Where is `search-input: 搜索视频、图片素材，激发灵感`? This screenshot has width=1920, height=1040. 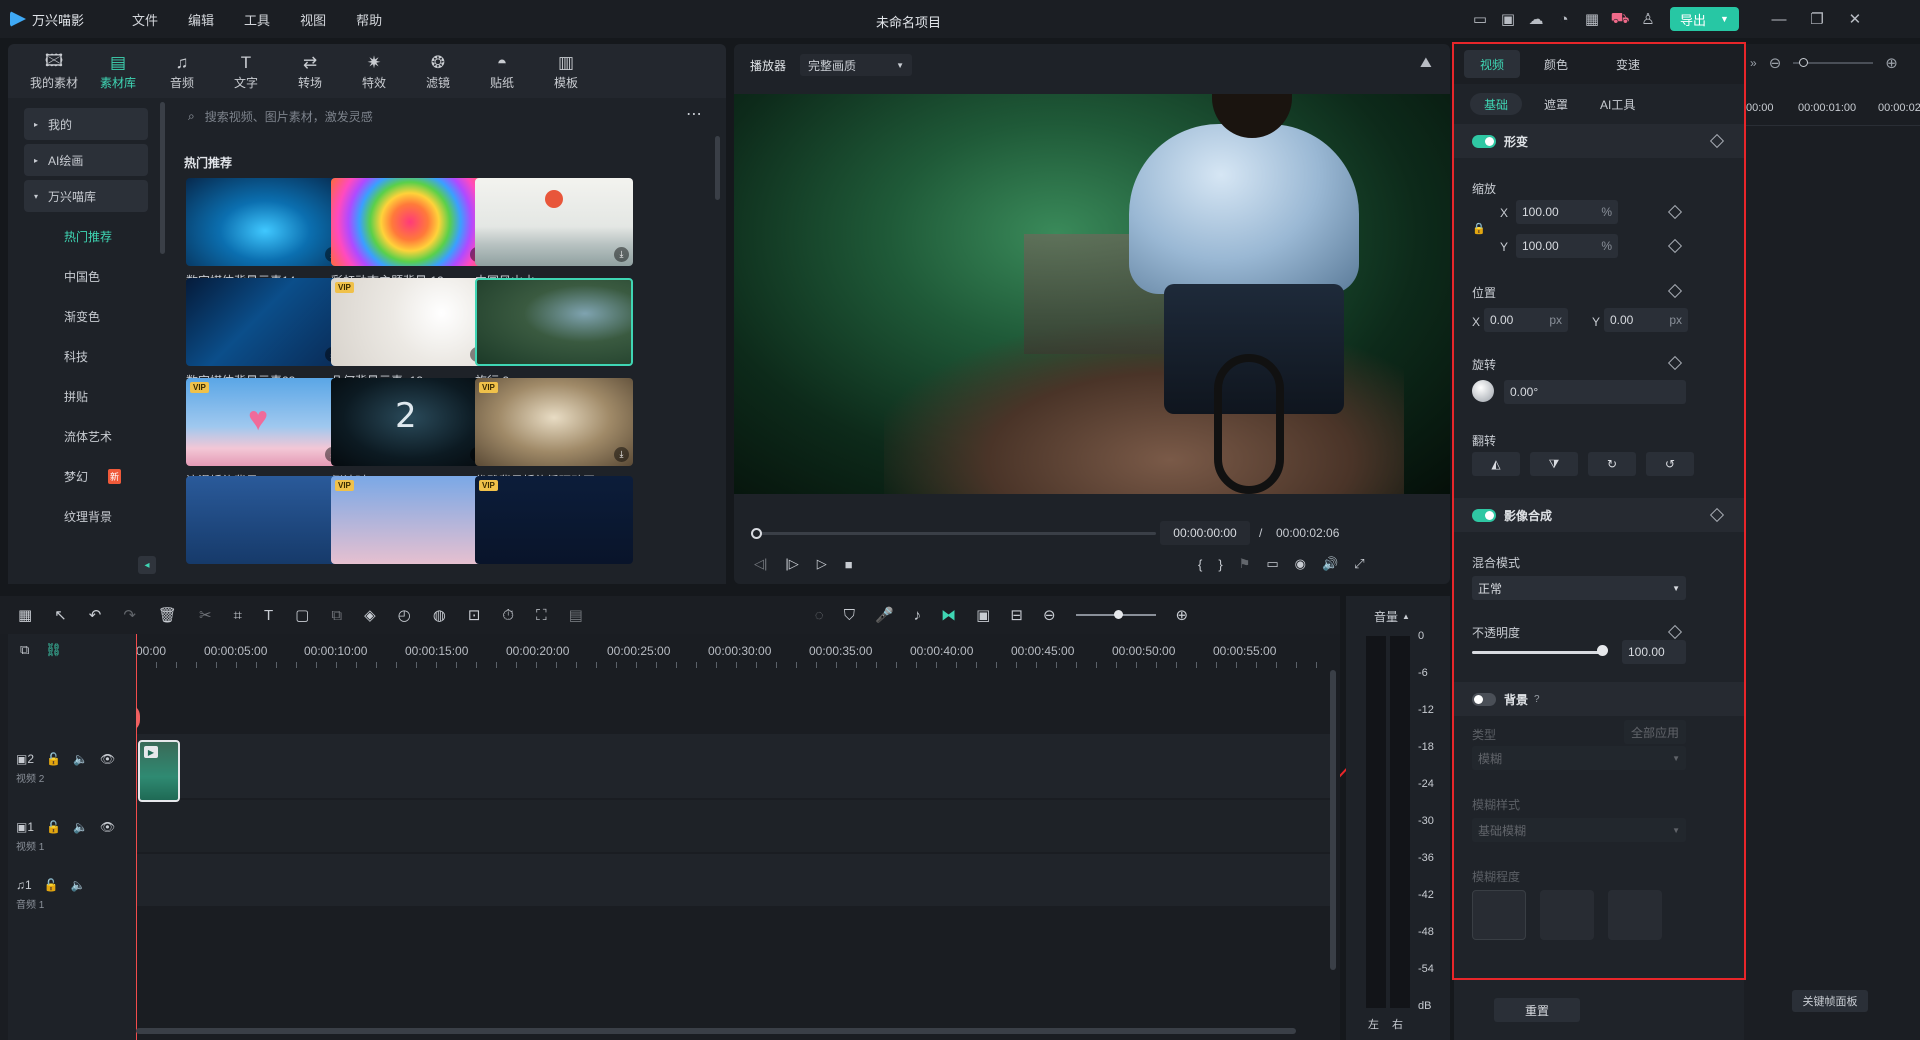 search-input: 搜索视频、图片素材，激发灵感 is located at coordinates (289, 116).